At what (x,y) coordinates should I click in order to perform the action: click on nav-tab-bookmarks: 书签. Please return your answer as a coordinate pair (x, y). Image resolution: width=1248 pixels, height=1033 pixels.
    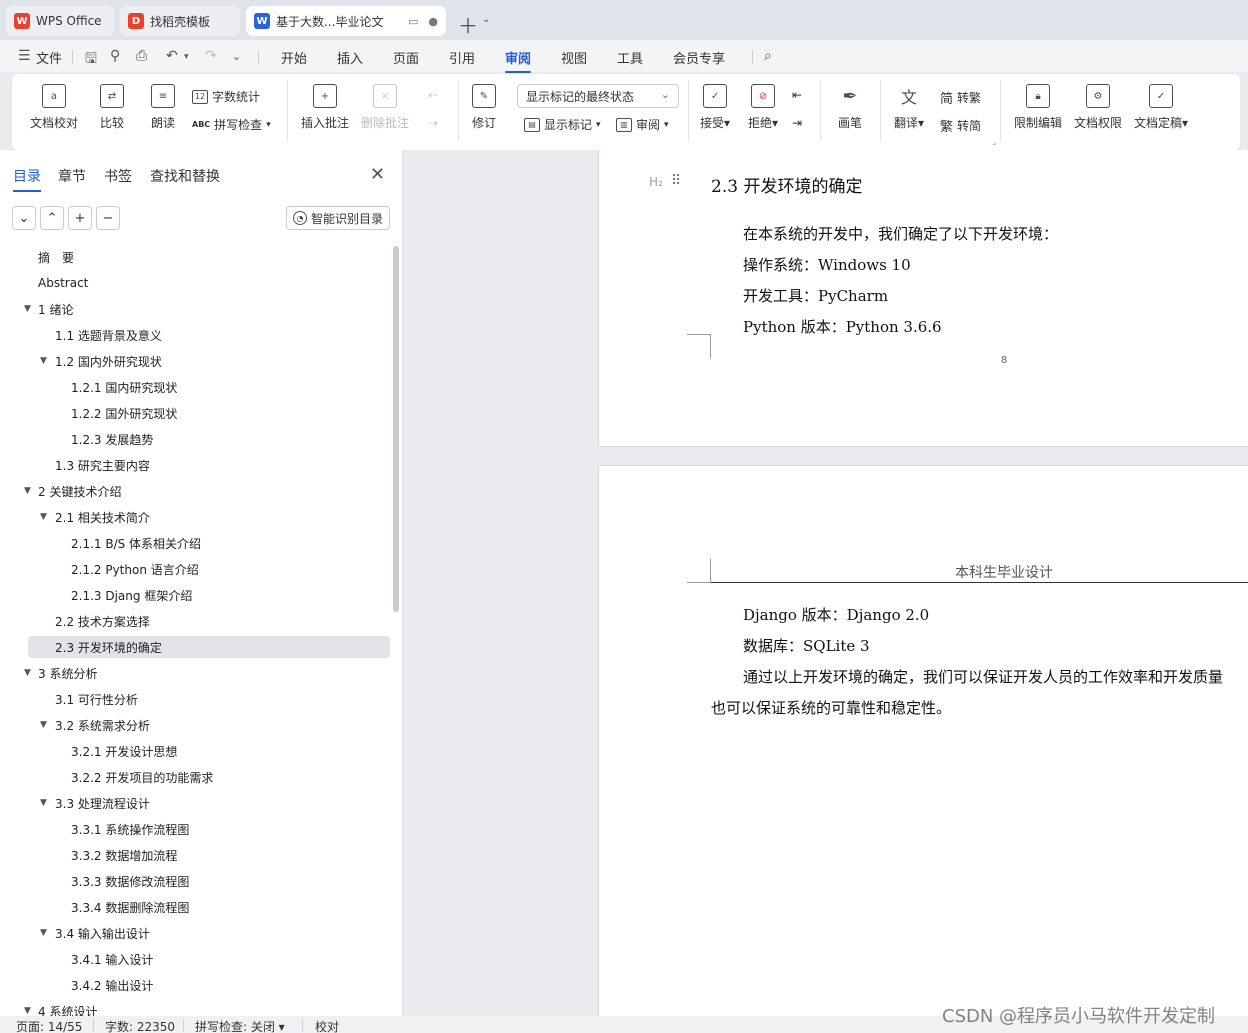
    Looking at the image, I should click on (118, 176).